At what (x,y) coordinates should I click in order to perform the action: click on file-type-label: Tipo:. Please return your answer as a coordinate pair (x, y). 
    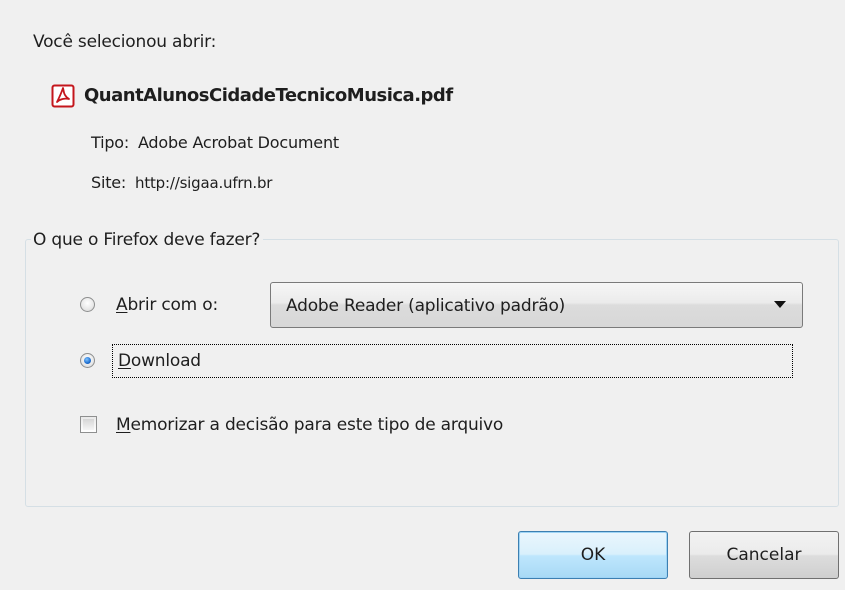
    Looking at the image, I should click on (110, 142).